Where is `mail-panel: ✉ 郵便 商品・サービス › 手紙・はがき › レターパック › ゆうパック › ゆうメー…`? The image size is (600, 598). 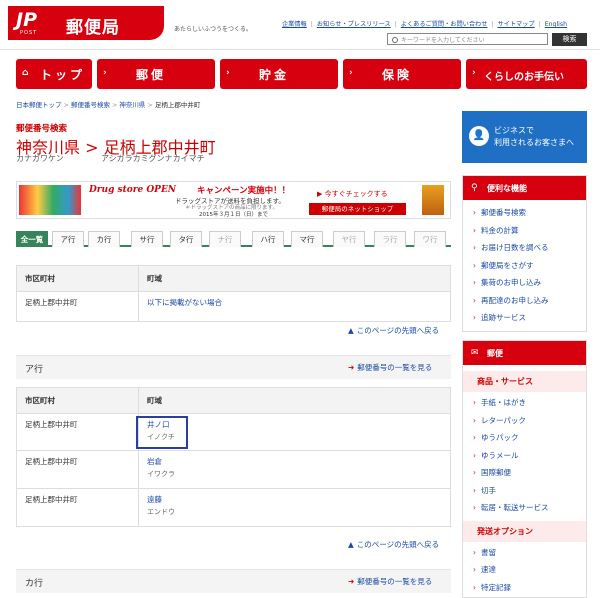
mail-panel: ✉ 郵便 商品・サービス › 手紙・はがき › レターパック › ゆうパック › ゆうメー… is located at coordinates (524, 469).